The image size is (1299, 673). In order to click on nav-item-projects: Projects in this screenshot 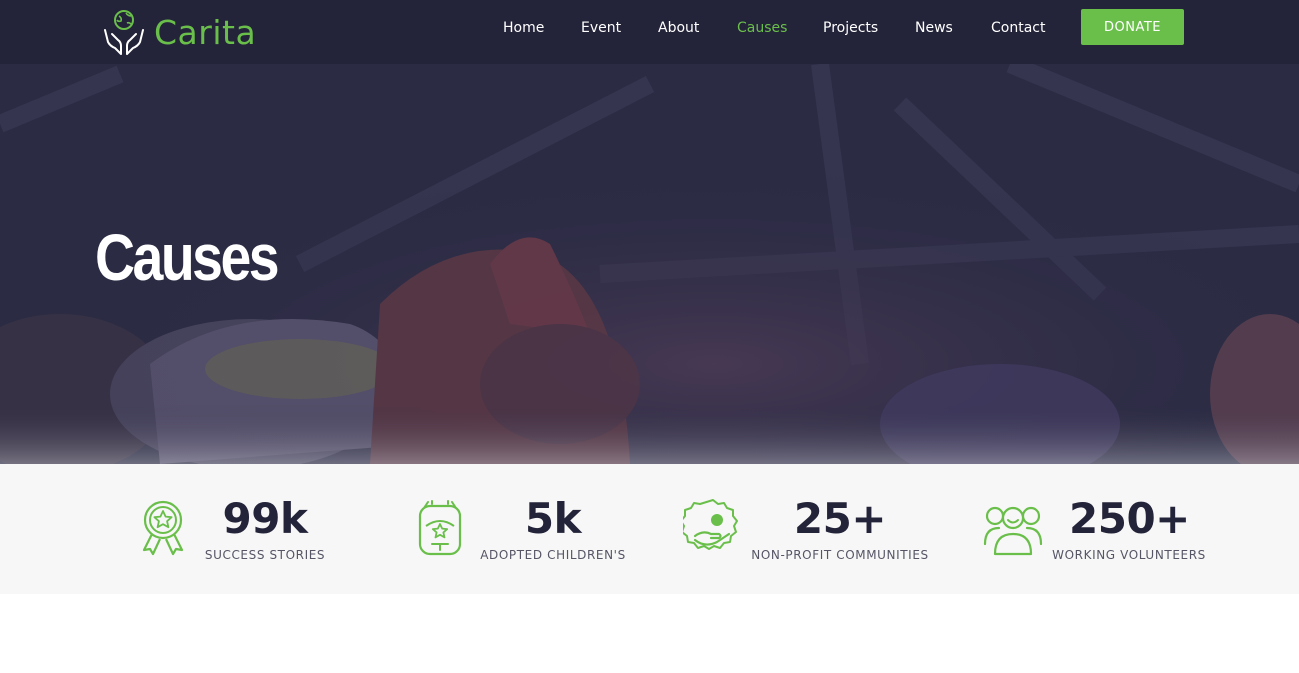, I will do `click(850, 28)`.